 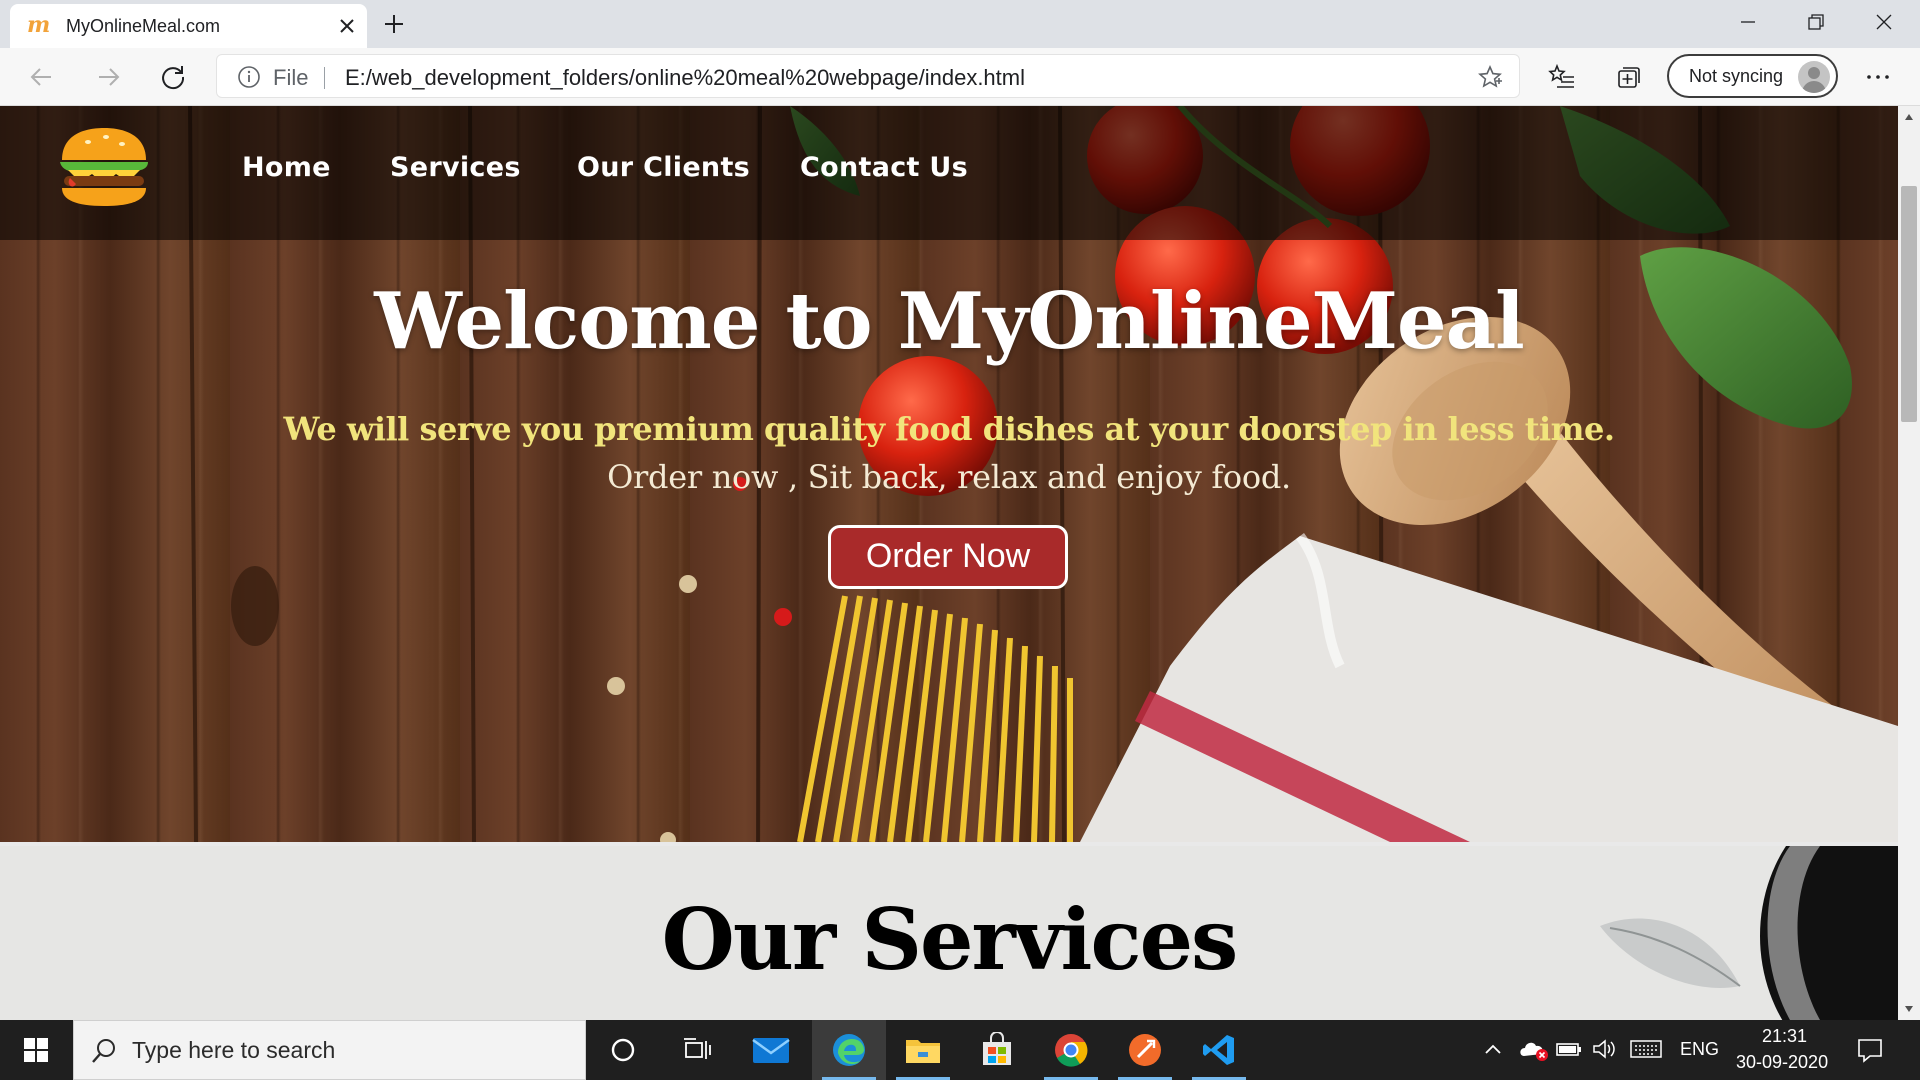 What do you see at coordinates (1699, 1049) in the screenshot?
I see `input-language-indicator: ENG` at bounding box center [1699, 1049].